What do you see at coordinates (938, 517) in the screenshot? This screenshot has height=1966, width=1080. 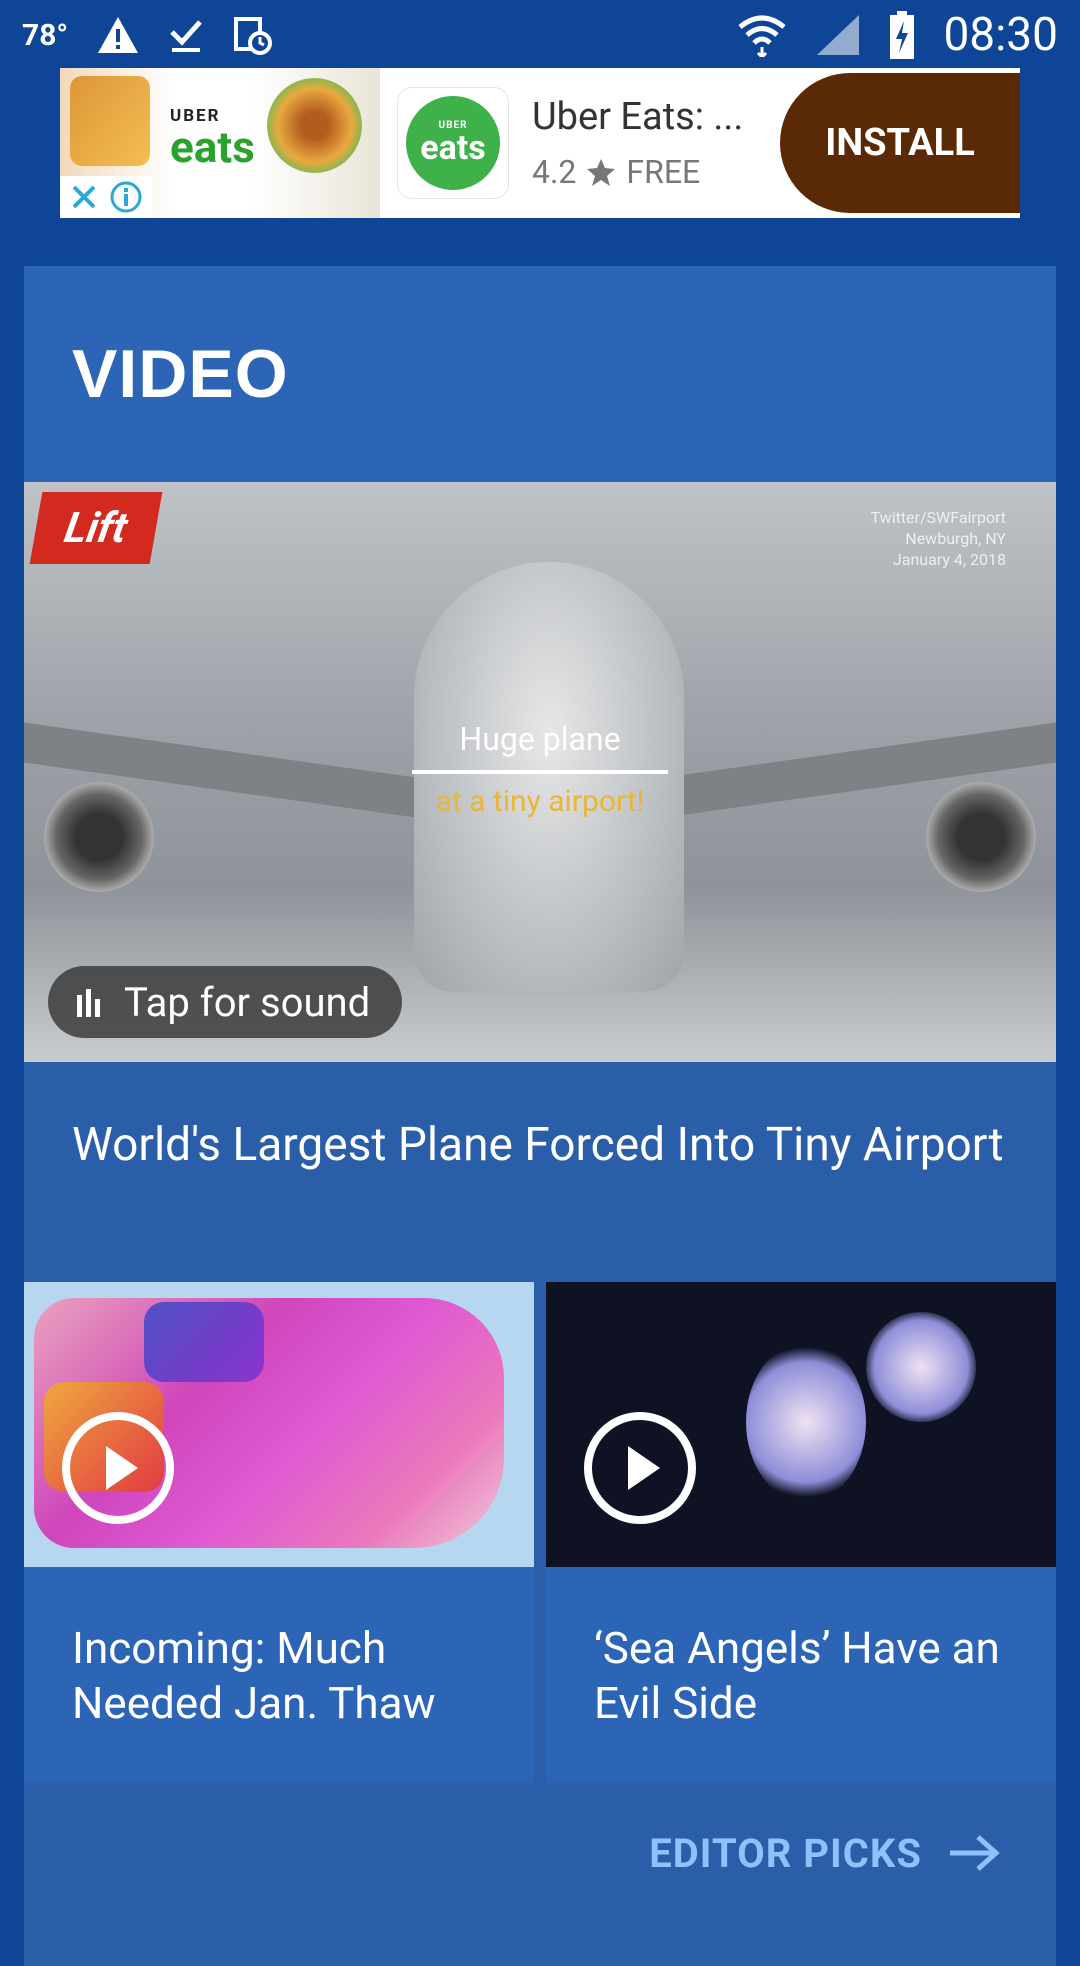 I see `credit-line: Twitter/SWFairport` at bounding box center [938, 517].